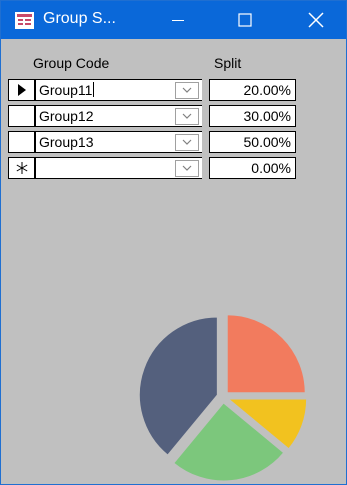 The image size is (347, 485). I want to click on close-icon, so click(316, 20).